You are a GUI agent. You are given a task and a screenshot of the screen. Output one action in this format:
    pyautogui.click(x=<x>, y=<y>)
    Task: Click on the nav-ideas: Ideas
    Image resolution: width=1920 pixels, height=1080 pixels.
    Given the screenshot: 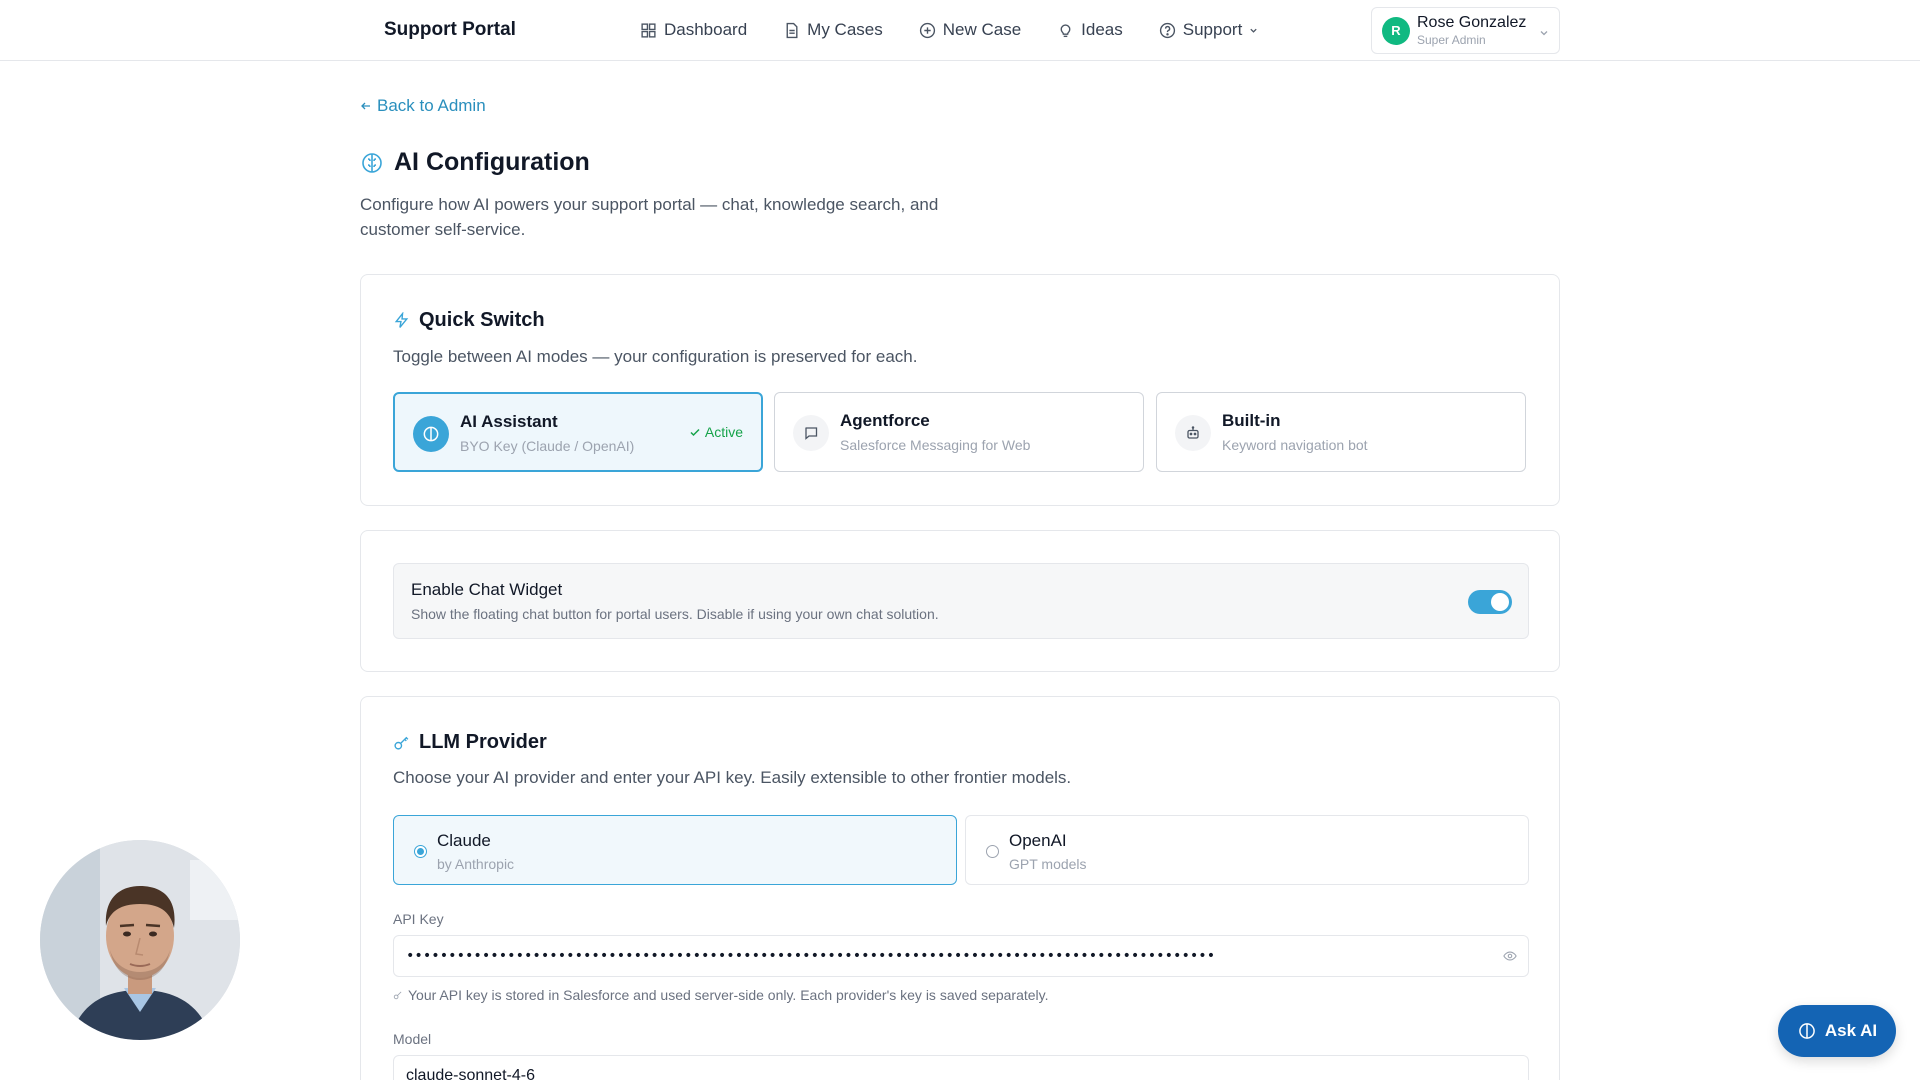 What is the action you would take?
    pyautogui.click(x=1090, y=30)
    